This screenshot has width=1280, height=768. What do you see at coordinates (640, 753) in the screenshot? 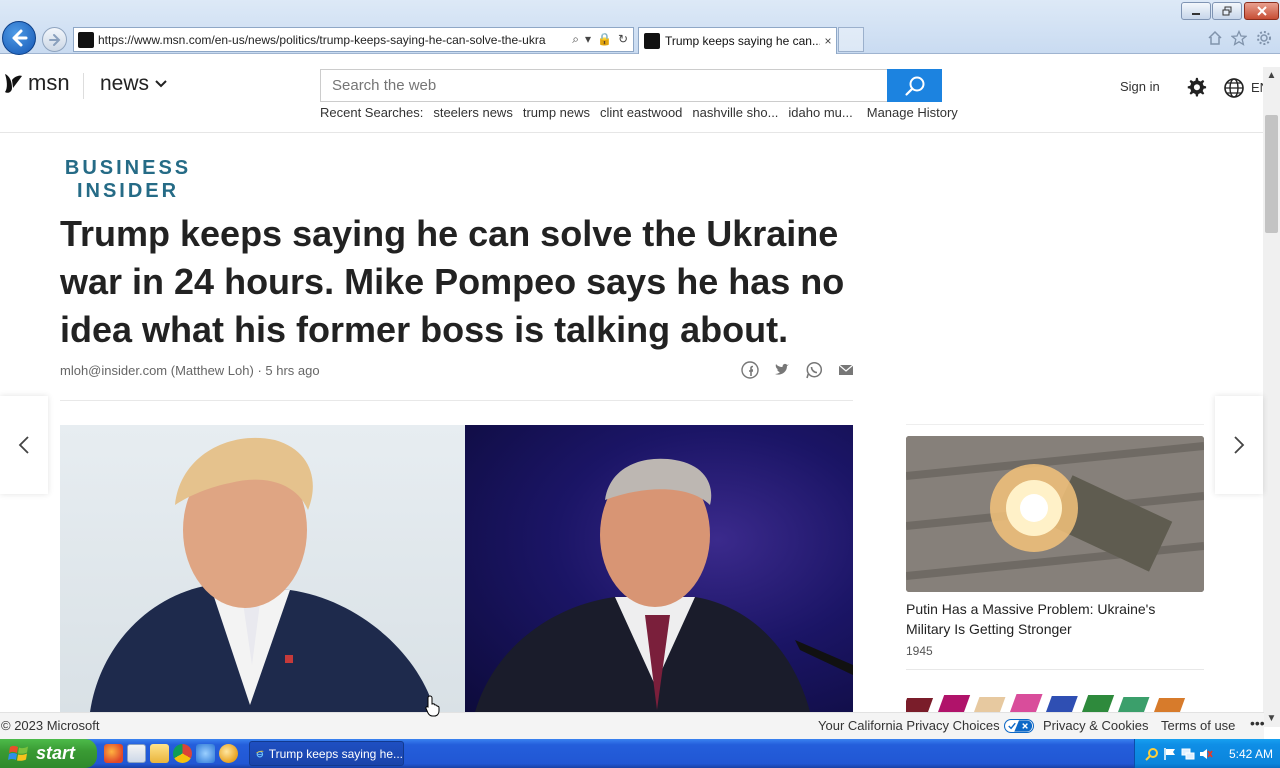
I see `windows-taskbar: start Trump keeps saying he... 5:42 AM` at bounding box center [640, 753].